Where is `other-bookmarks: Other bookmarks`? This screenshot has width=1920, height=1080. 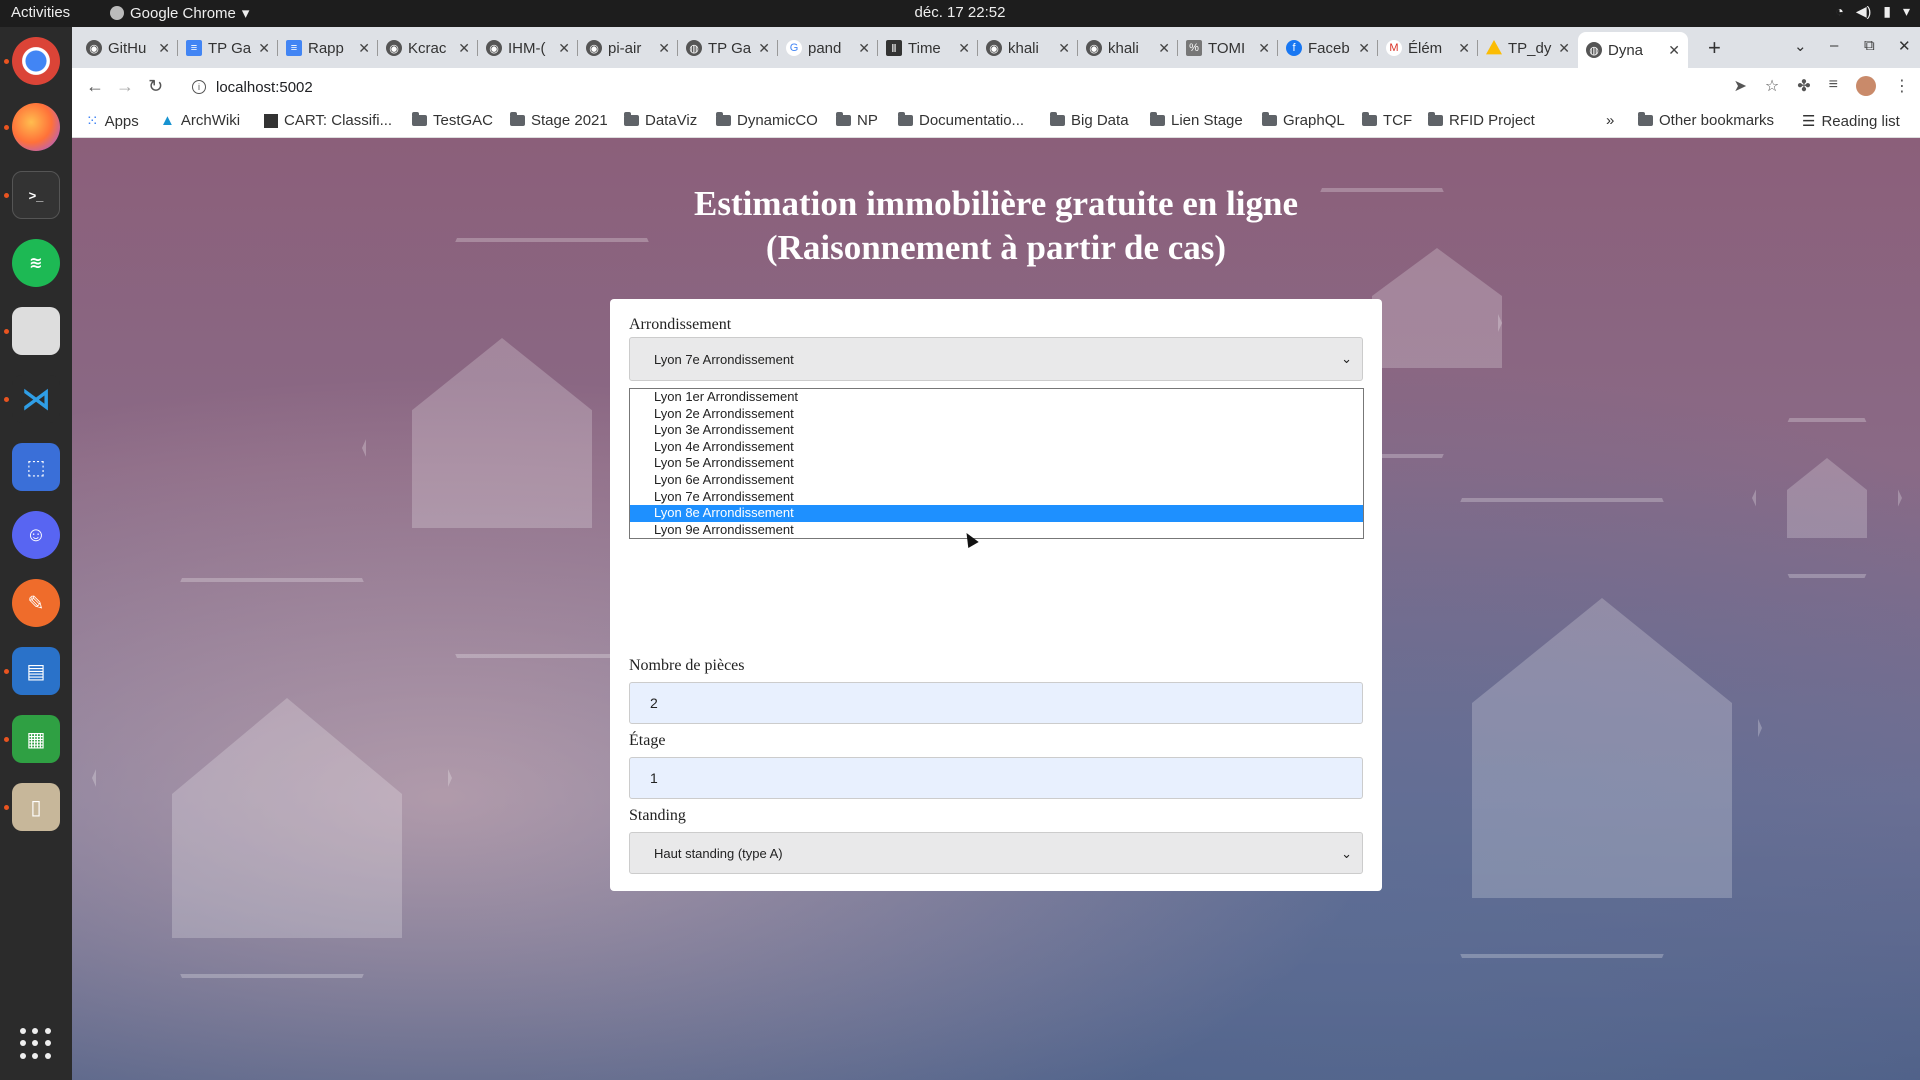 other-bookmarks: Other bookmarks is located at coordinates (1706, 120).